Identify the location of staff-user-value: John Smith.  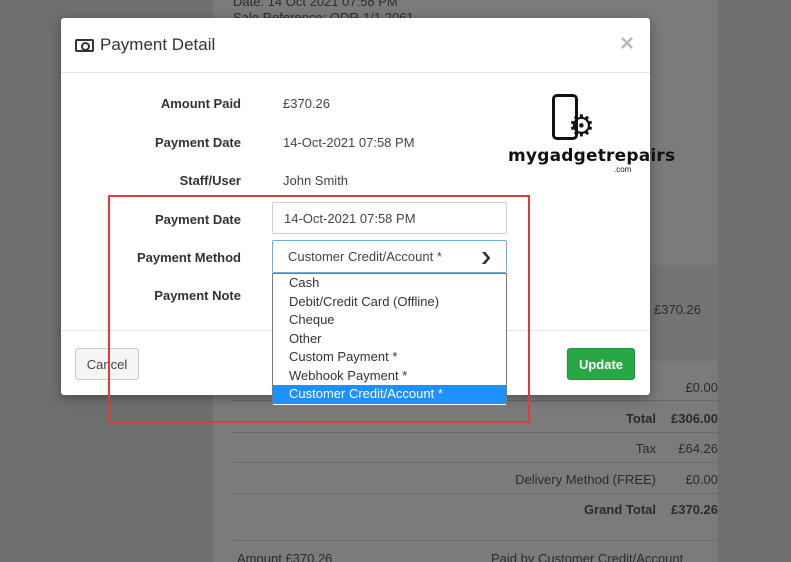
(316, 180).